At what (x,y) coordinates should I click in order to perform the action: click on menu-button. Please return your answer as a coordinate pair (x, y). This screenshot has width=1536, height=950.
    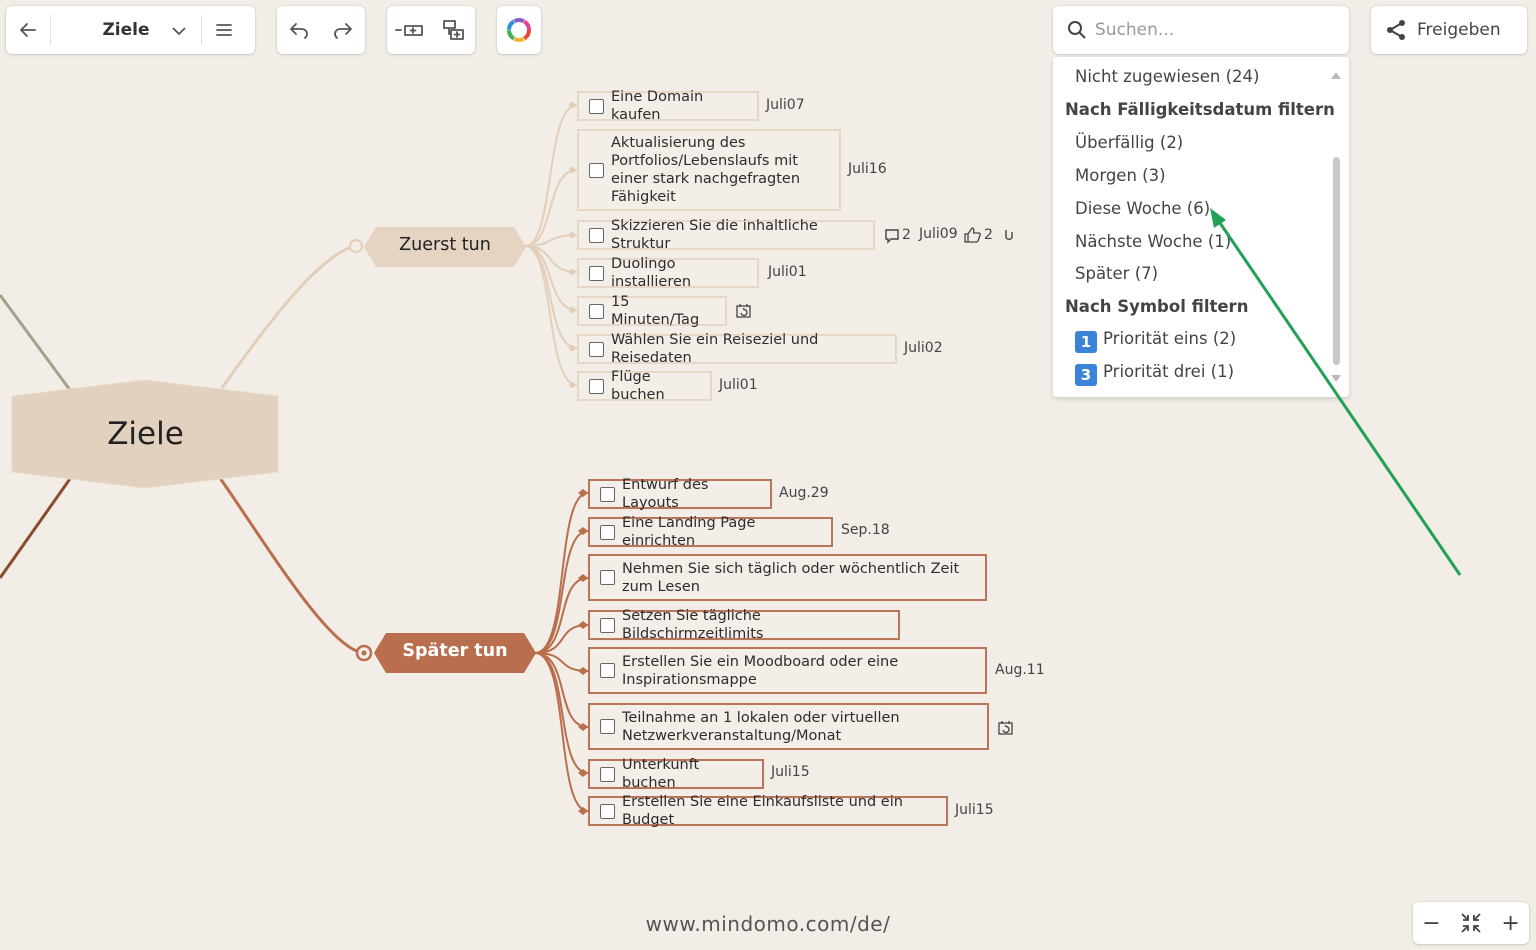
    Looking at the image, I should click on (224, 30).